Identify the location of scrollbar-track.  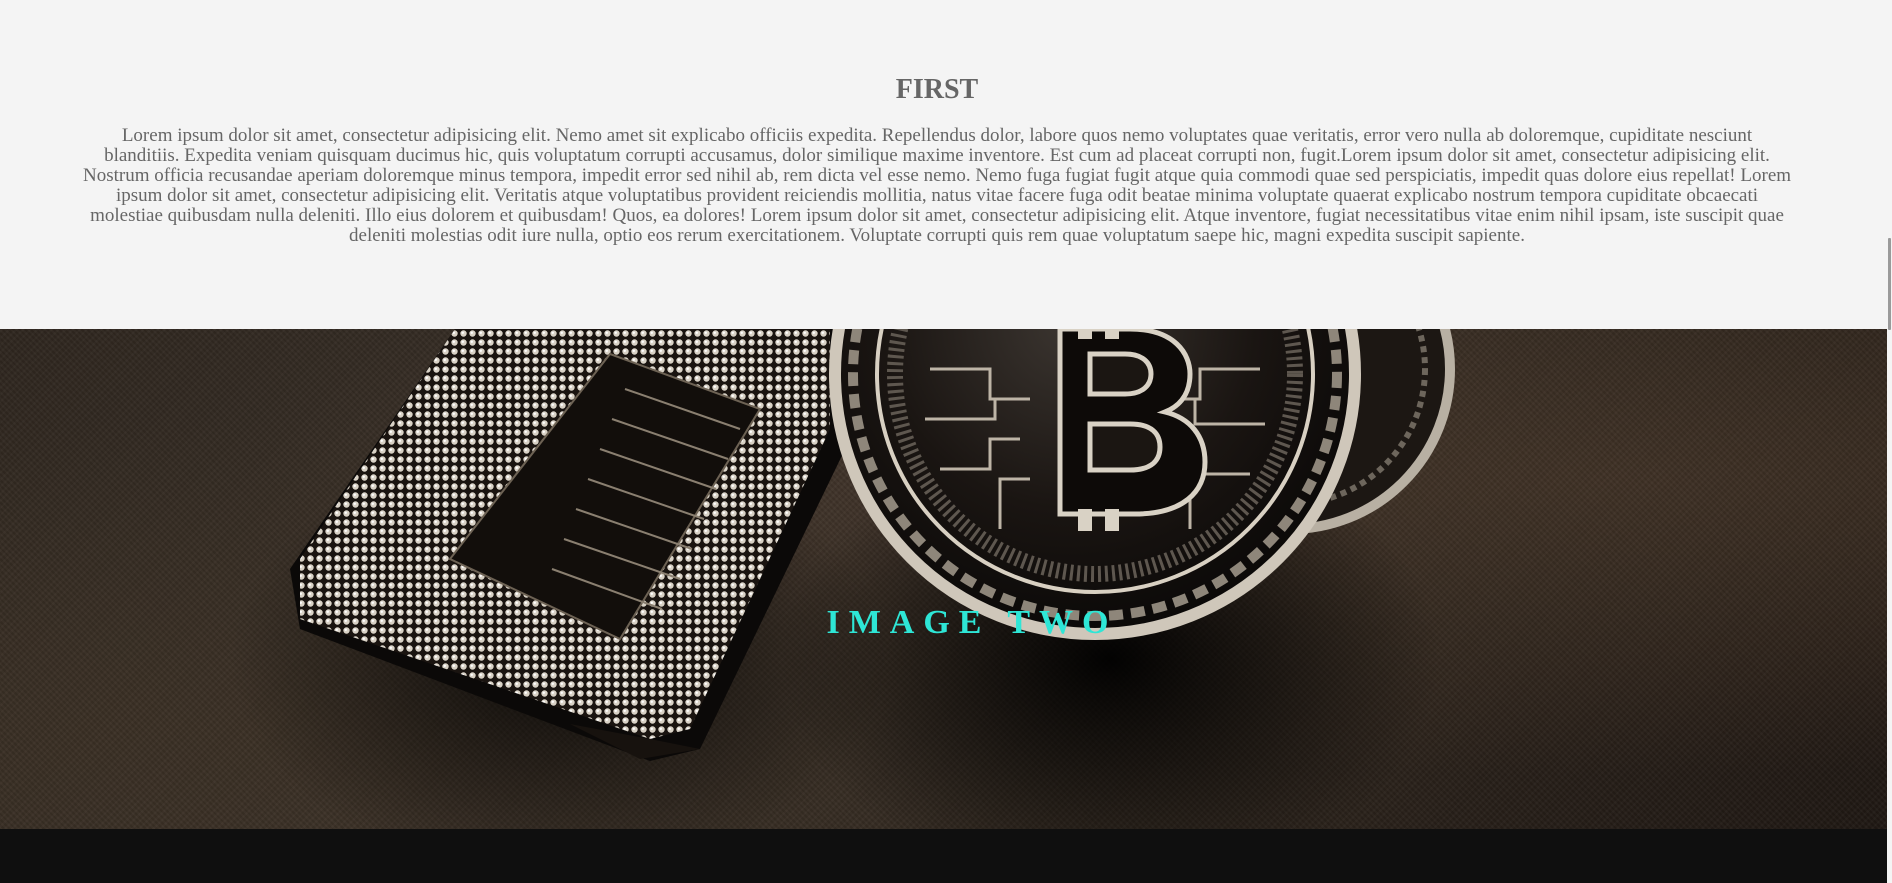
(1889, 441).